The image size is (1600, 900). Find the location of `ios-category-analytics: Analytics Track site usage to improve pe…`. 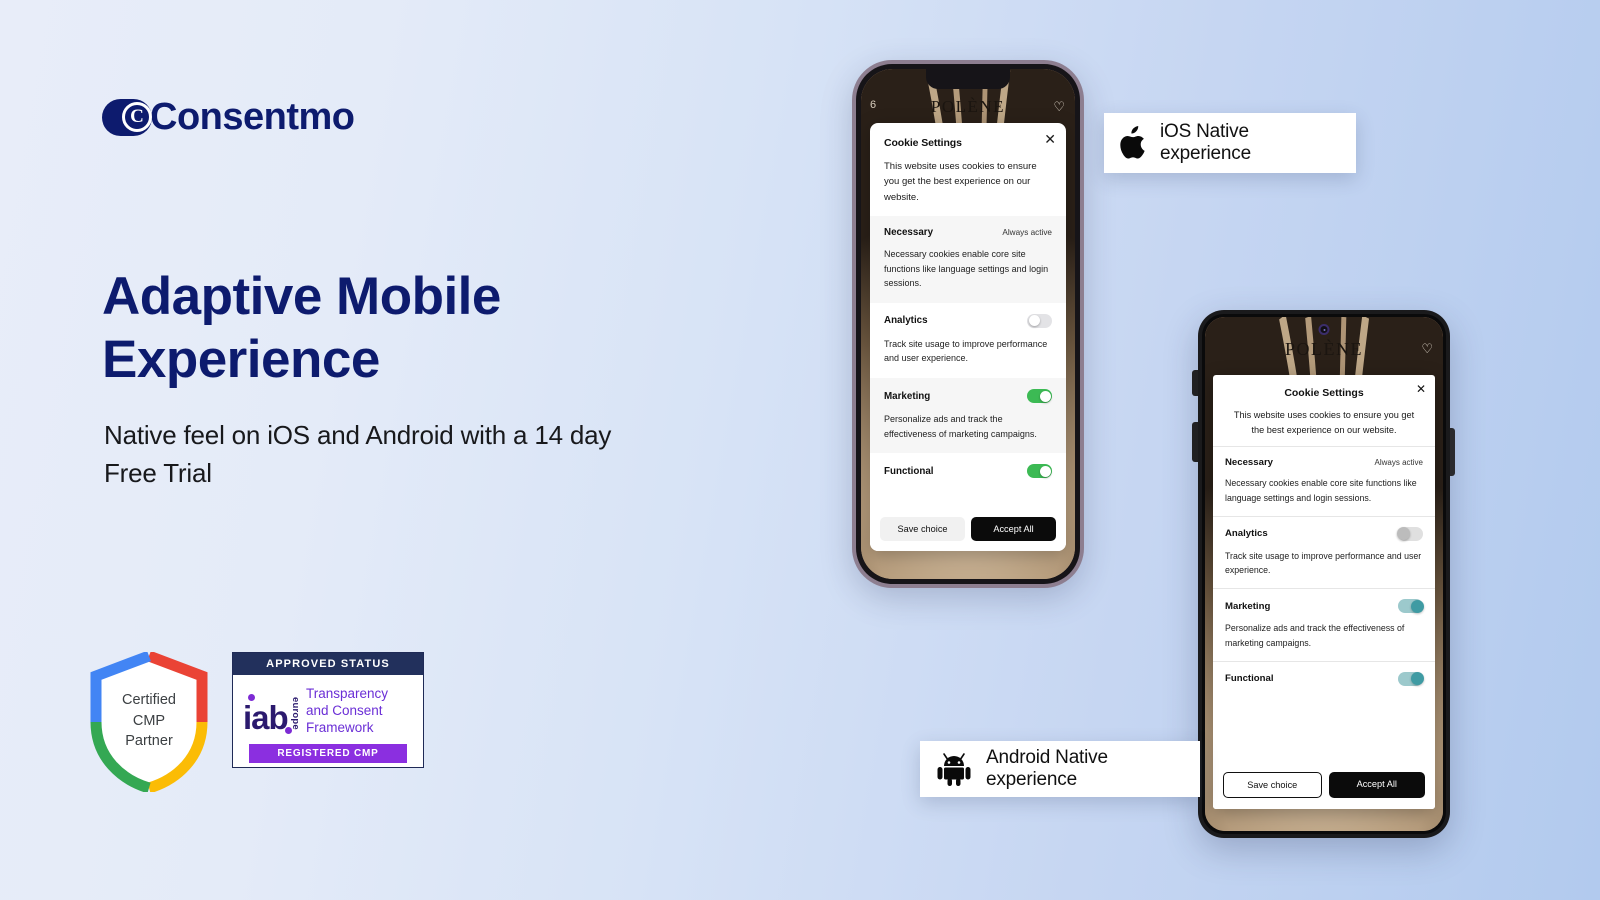

ios-category-analytics: Analytics Track site usage to improve pe… is located at coordinates (968, 340).